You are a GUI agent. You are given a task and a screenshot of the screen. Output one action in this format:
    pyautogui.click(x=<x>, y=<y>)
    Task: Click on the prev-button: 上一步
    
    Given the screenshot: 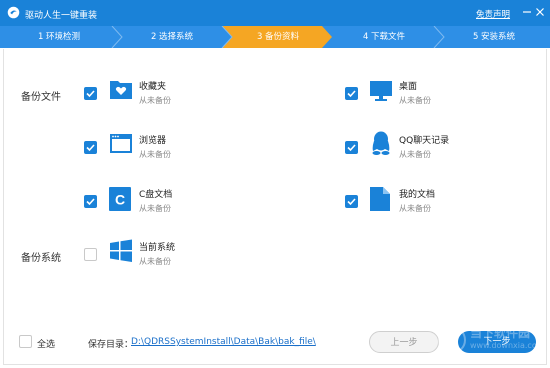 What is the action you would take?
    pyautogui.click(x=404, y=342)
    